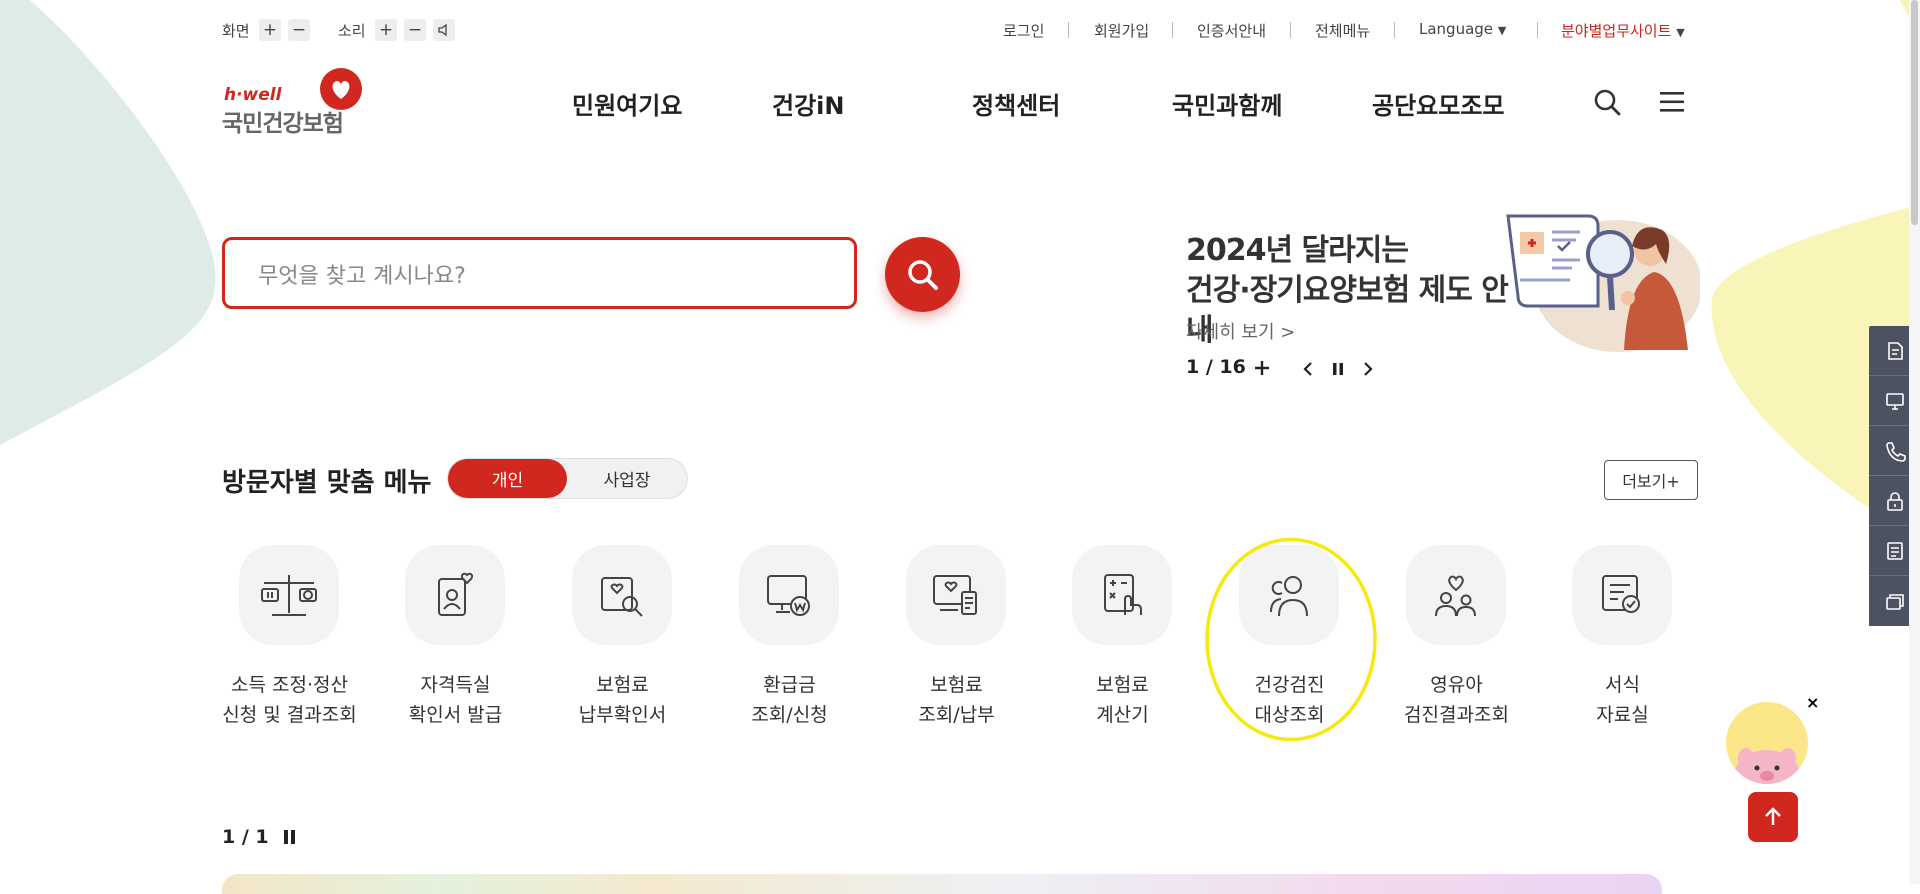 The image size is (1920, 894). I want to click on list-icon, so click(1894, 550).